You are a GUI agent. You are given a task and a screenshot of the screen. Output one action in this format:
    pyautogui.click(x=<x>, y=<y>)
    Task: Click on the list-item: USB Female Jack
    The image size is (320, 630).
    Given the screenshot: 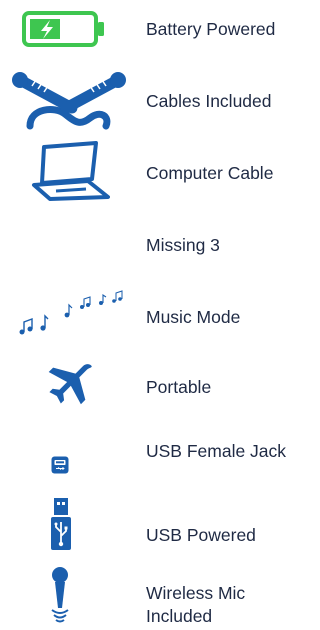 What is the action you would take?
    pyautogui.click(x=157, y=465)
    